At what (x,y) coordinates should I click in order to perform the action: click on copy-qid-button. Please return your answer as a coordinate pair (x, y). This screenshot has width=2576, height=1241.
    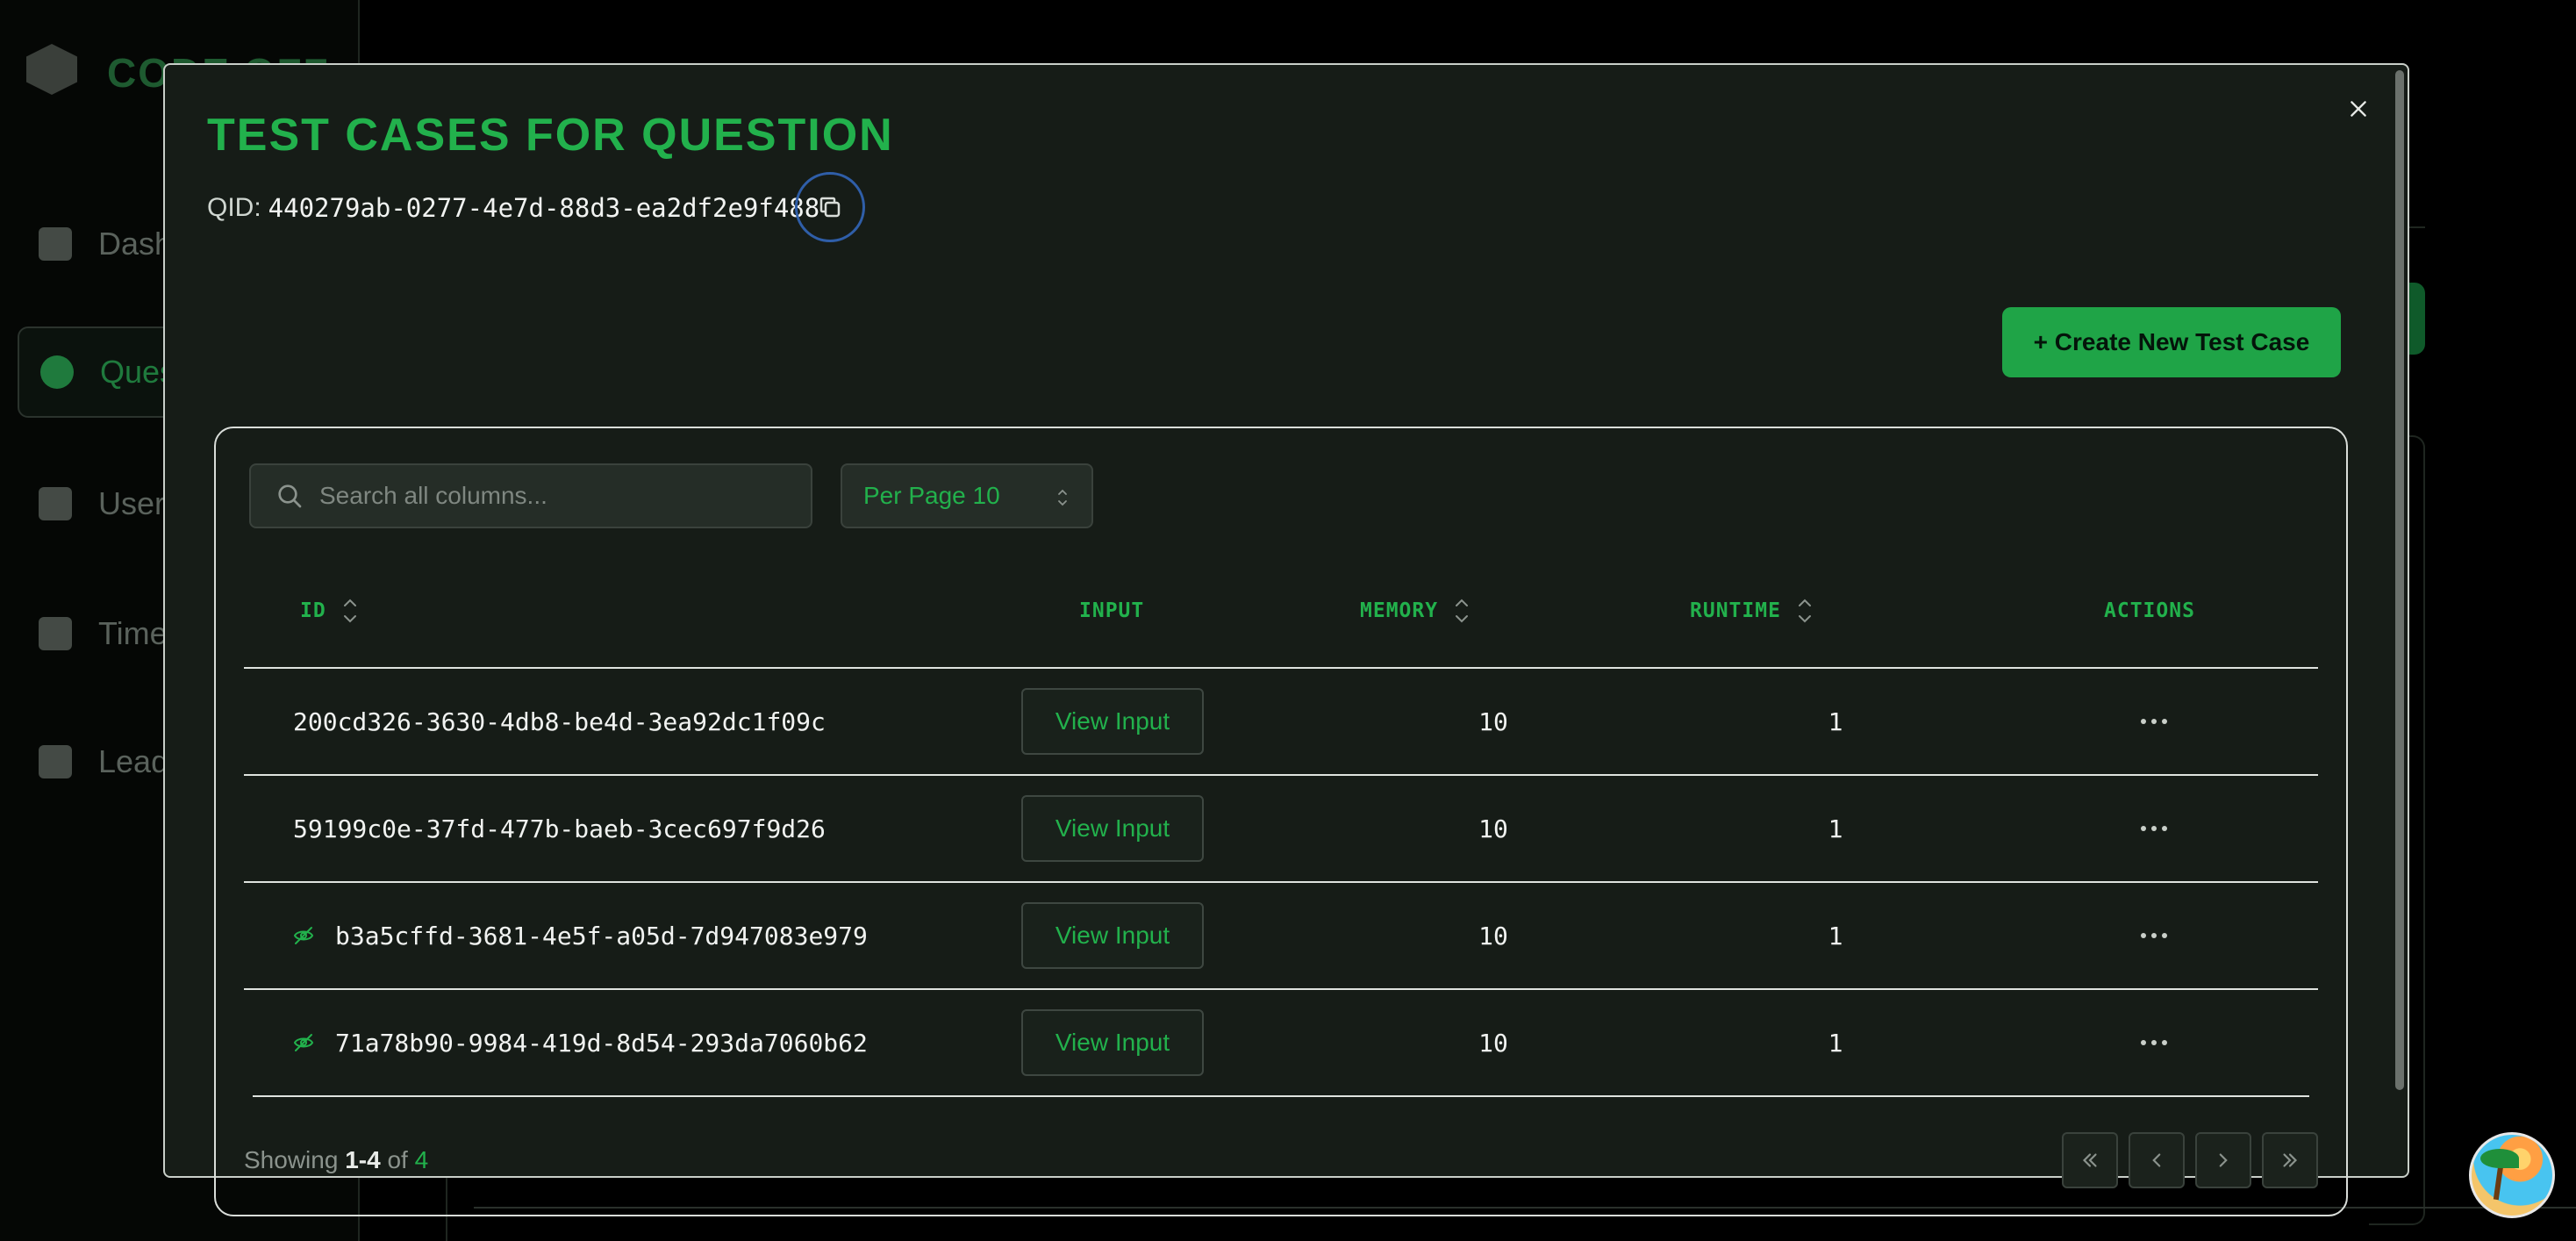
    Looking at the image, I should click on (830, 207).